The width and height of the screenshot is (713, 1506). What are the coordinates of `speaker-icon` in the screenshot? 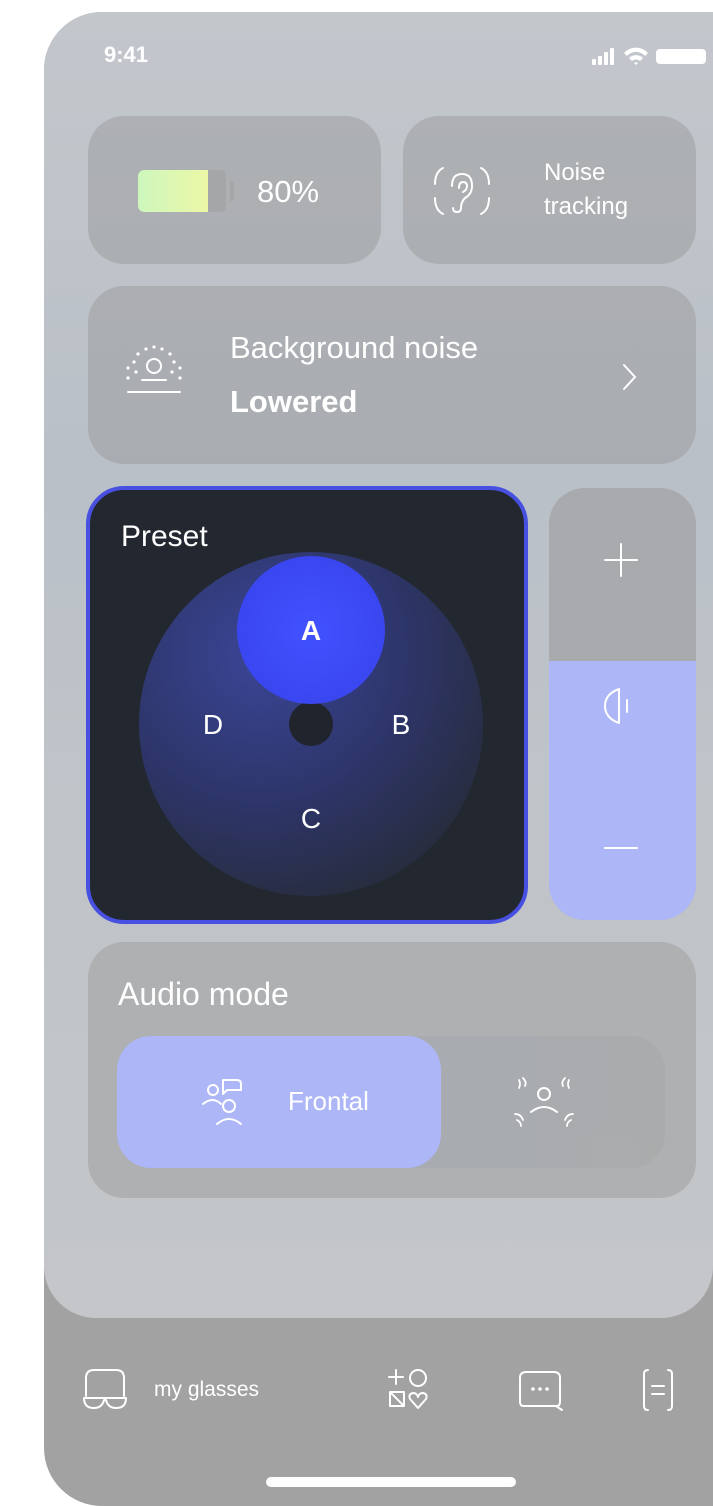 It's located at (616, 706).